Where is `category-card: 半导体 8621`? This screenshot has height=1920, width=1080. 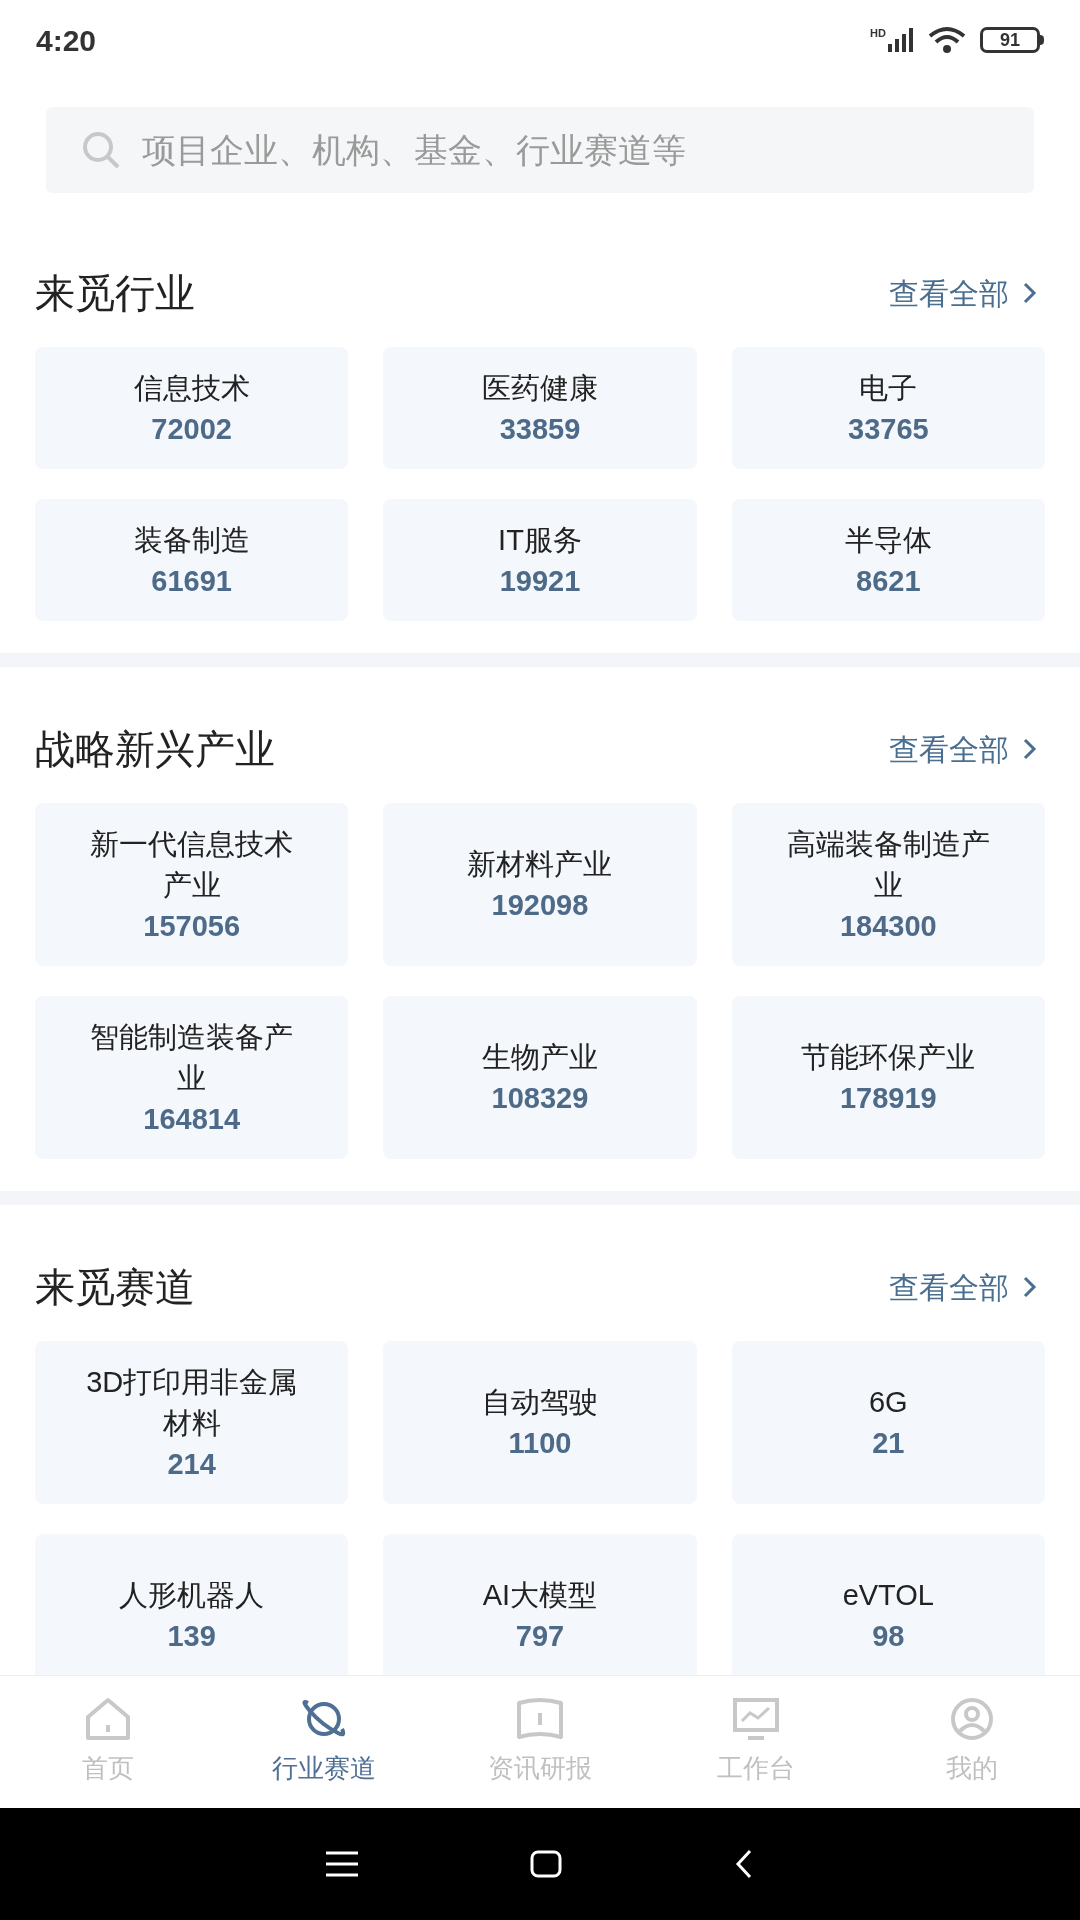 category-card: 半导体 8621 is located at coordinates (888, 560).